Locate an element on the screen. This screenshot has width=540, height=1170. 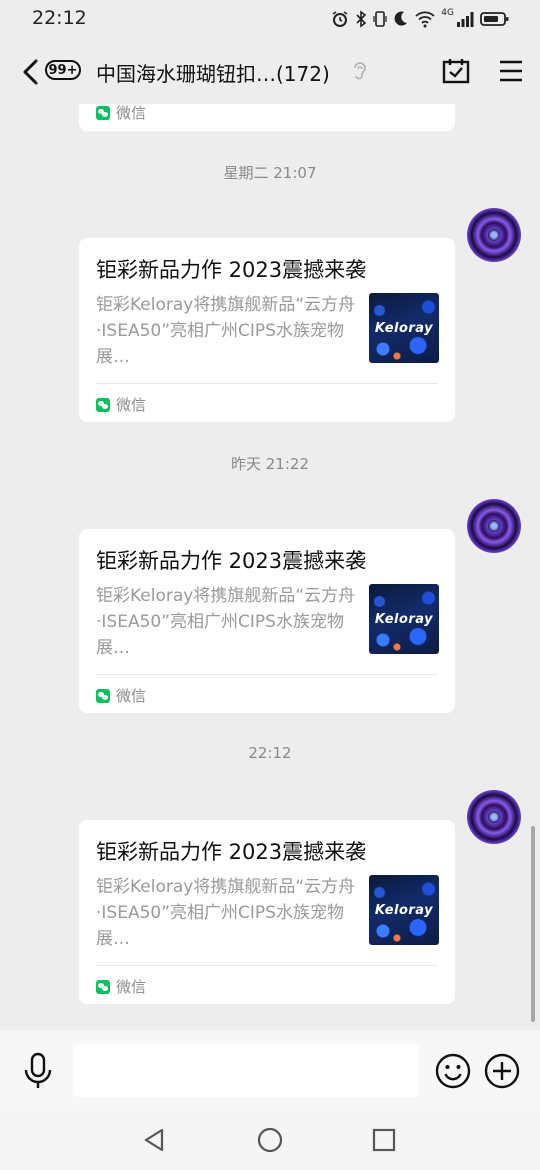
wifi-icon is located at coordinates (425, 19).